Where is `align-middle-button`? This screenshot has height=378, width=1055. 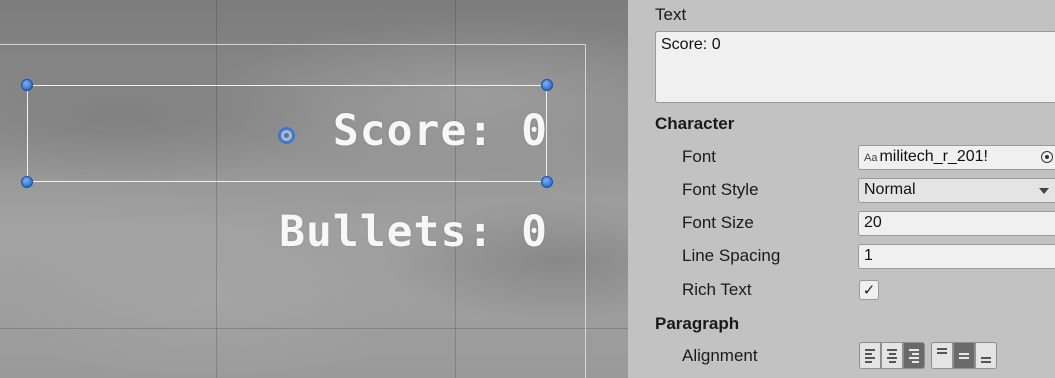
align-middle-button is located at coordinates (964, 355).